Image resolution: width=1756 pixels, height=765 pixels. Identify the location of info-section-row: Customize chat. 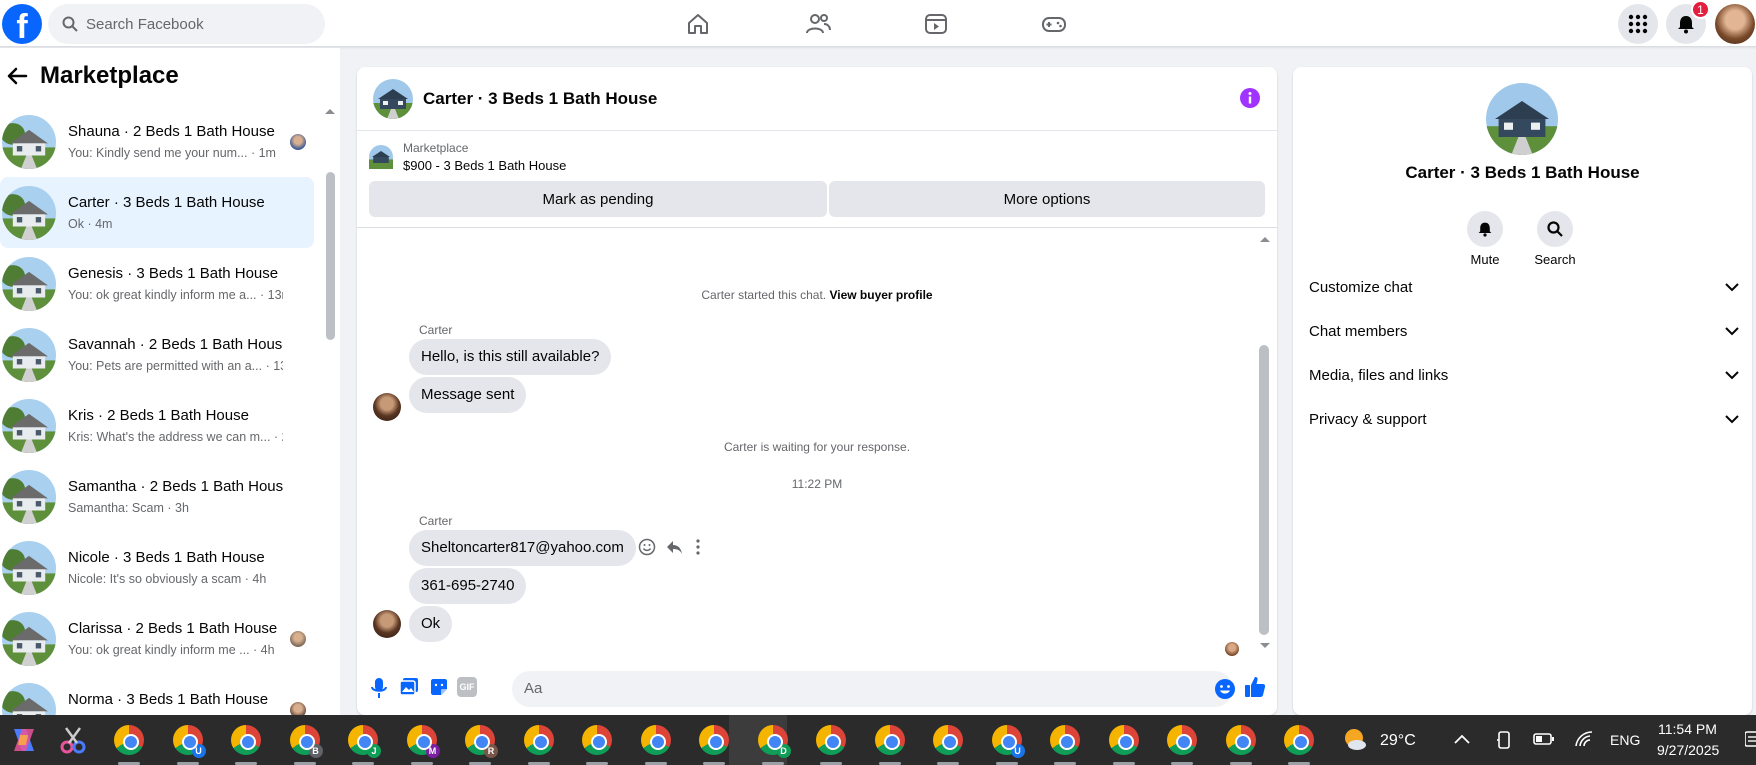
(1524, 287).